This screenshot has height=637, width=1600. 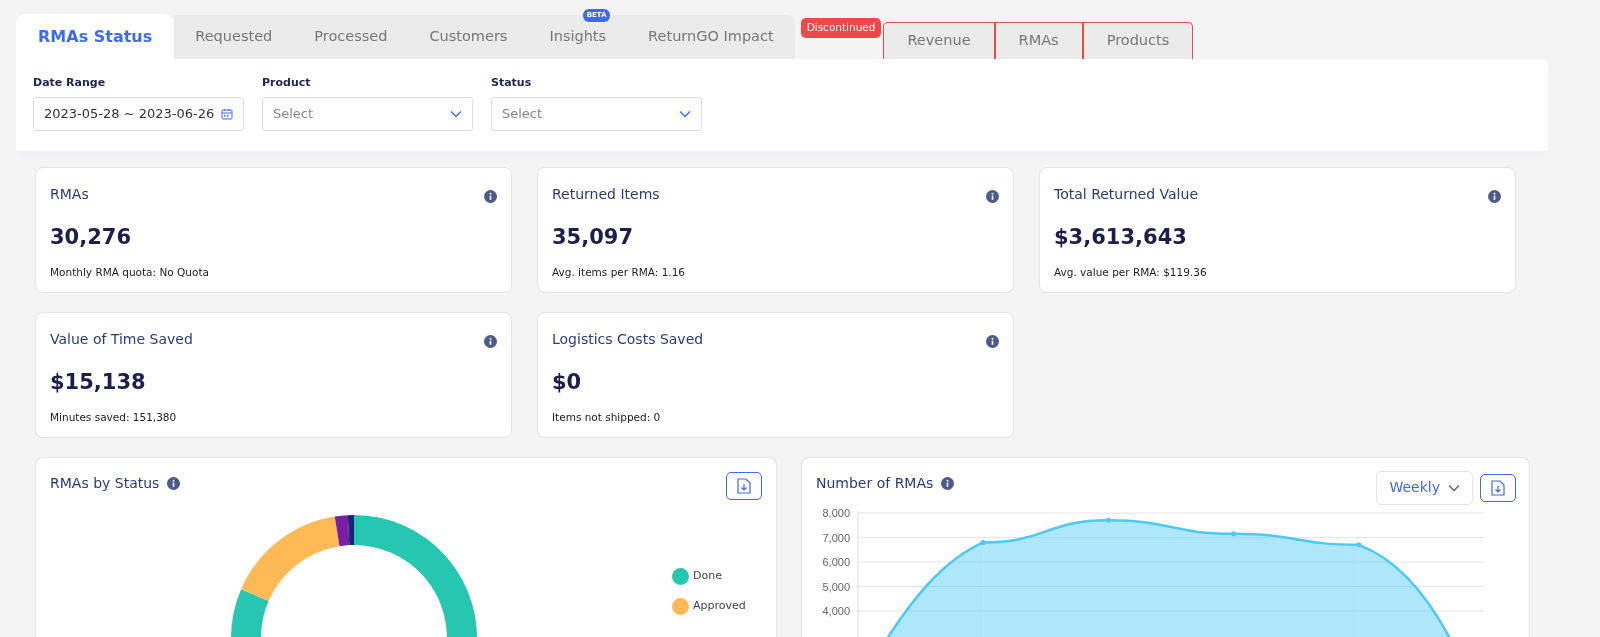 What do you see at coordinates (95, 36) in the screenshot?
I see `tab: RMAs Status` at bounding box center [95, 36].